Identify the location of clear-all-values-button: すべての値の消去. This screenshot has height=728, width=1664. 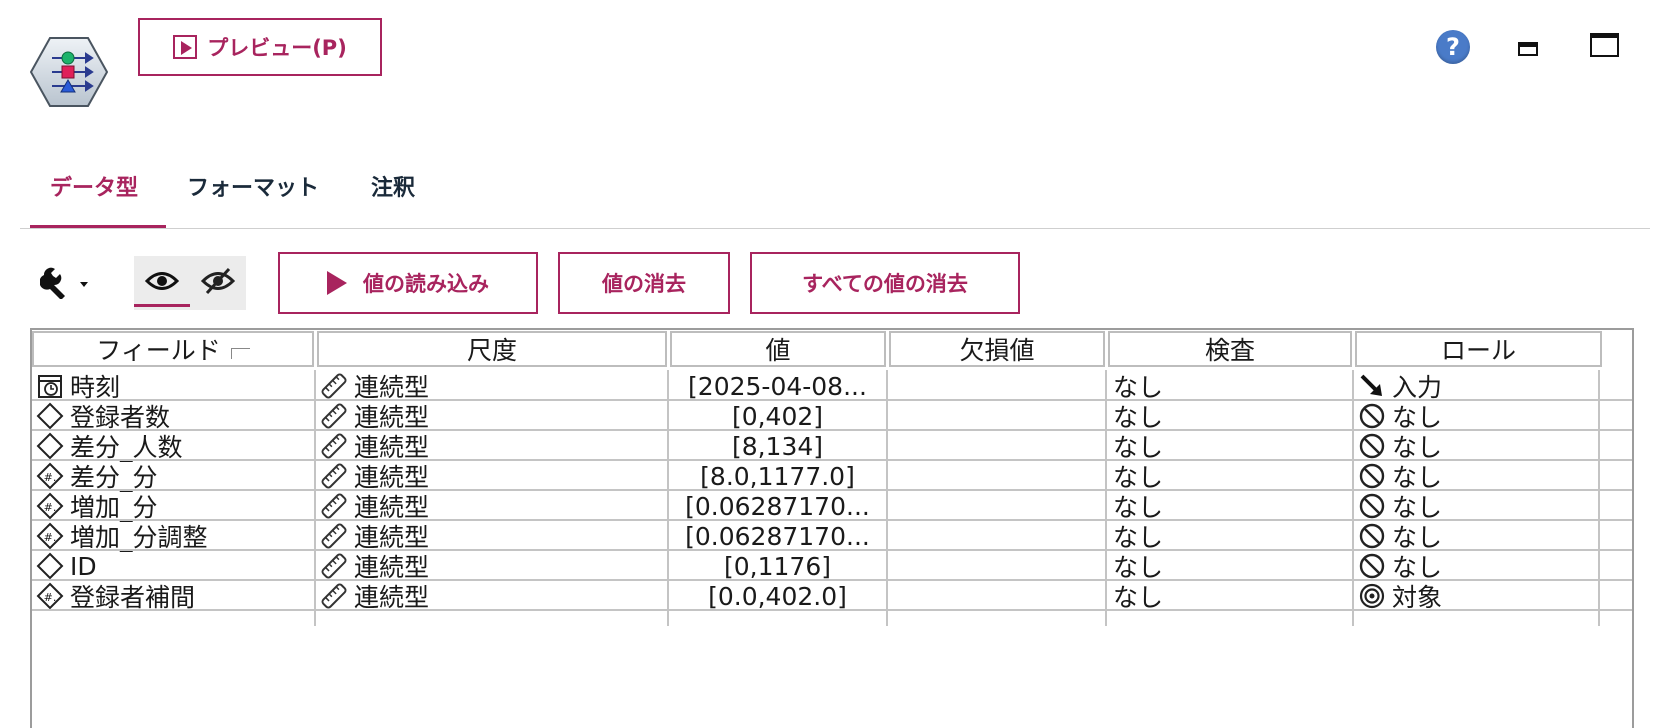
(885, 283).